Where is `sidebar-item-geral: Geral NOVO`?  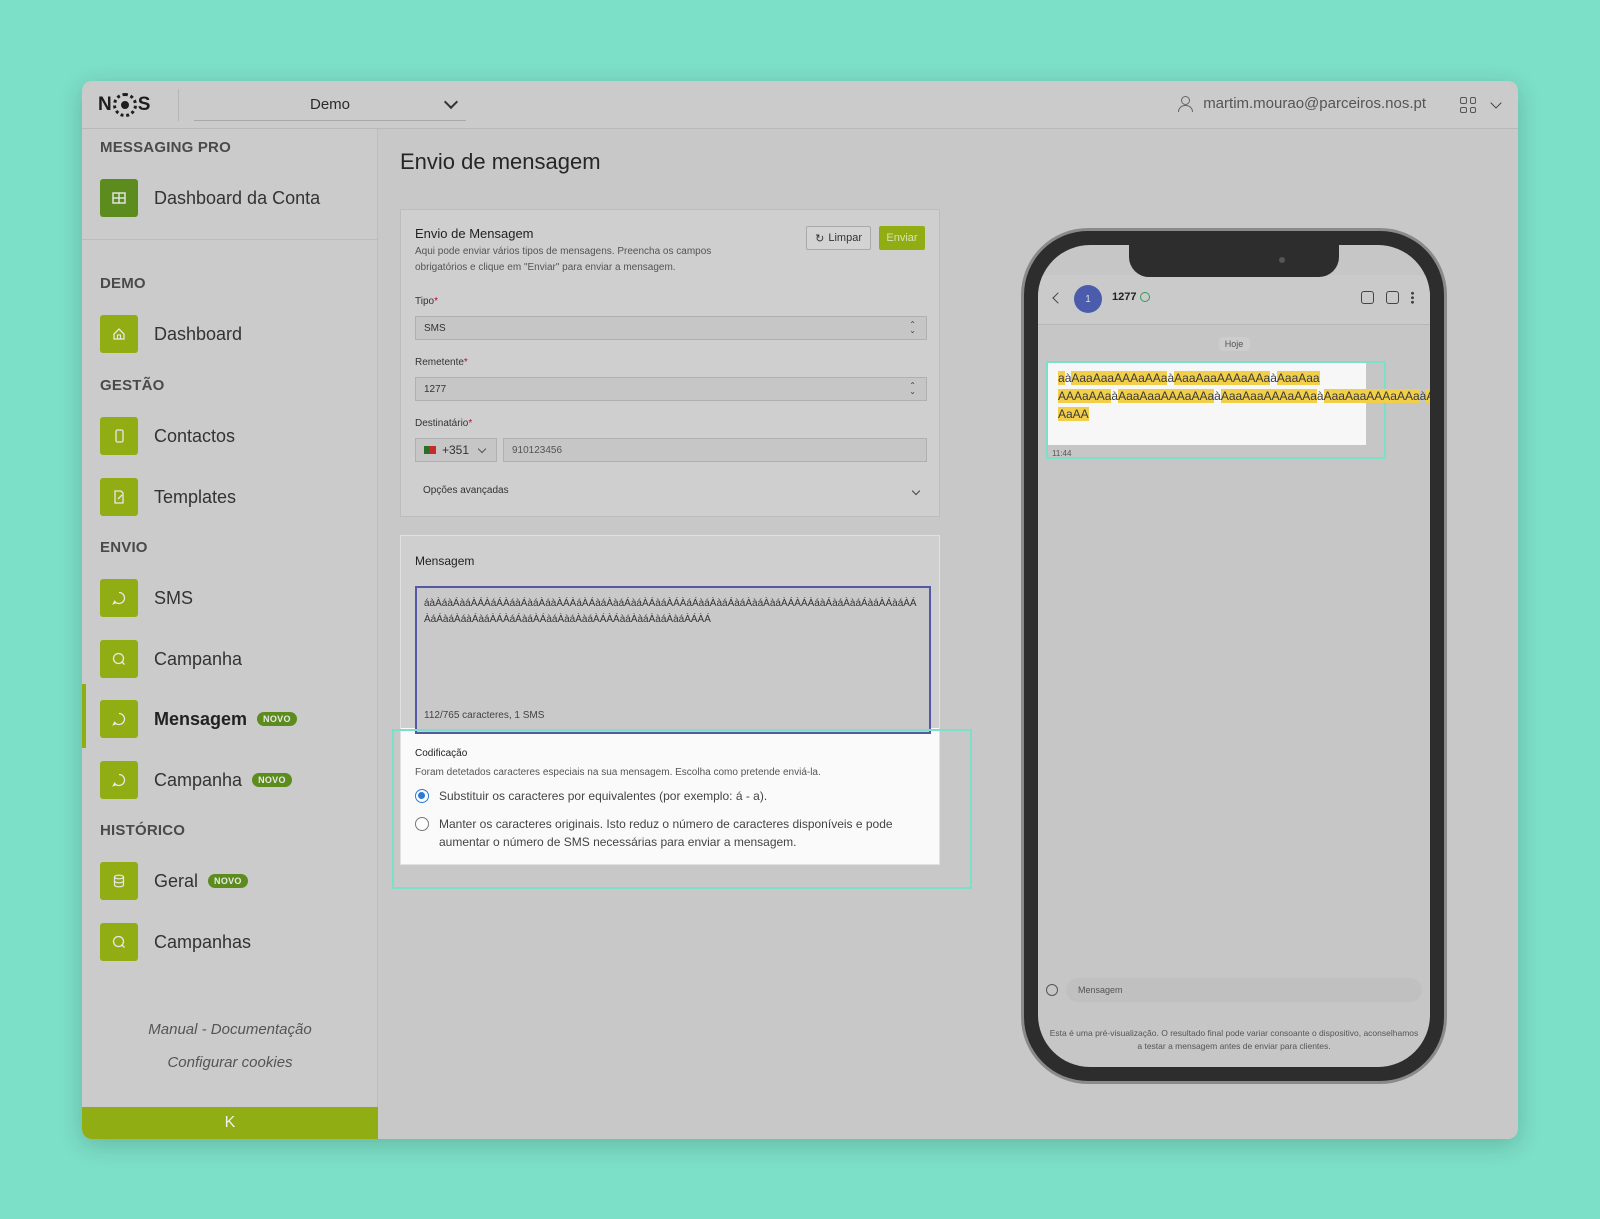
sidebar-item-geral: Geral NOVO is located at coordinates (174, 881).